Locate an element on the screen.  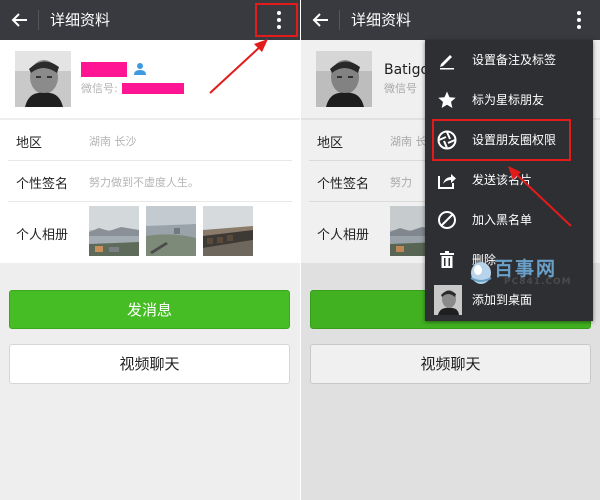
watermark-subtitle: PC841.COM is located at coordinates (538, 282).